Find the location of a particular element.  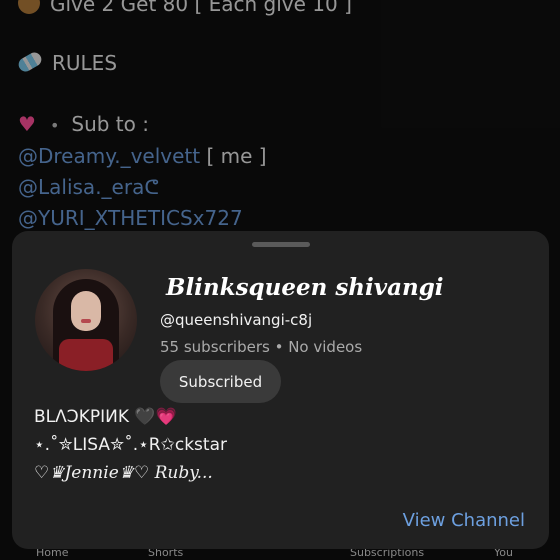

avatar is located at coordinates (86, 320).